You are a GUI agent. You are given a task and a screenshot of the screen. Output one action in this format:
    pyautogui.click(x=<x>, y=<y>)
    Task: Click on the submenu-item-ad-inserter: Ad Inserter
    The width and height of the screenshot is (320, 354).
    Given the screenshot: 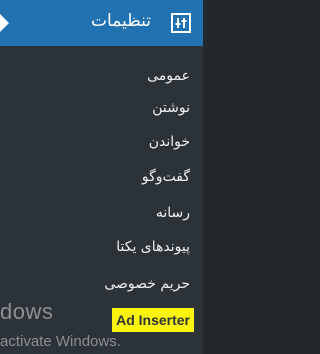 What is the action you would take?
    pyautogui.click(x=153, y=320)
    